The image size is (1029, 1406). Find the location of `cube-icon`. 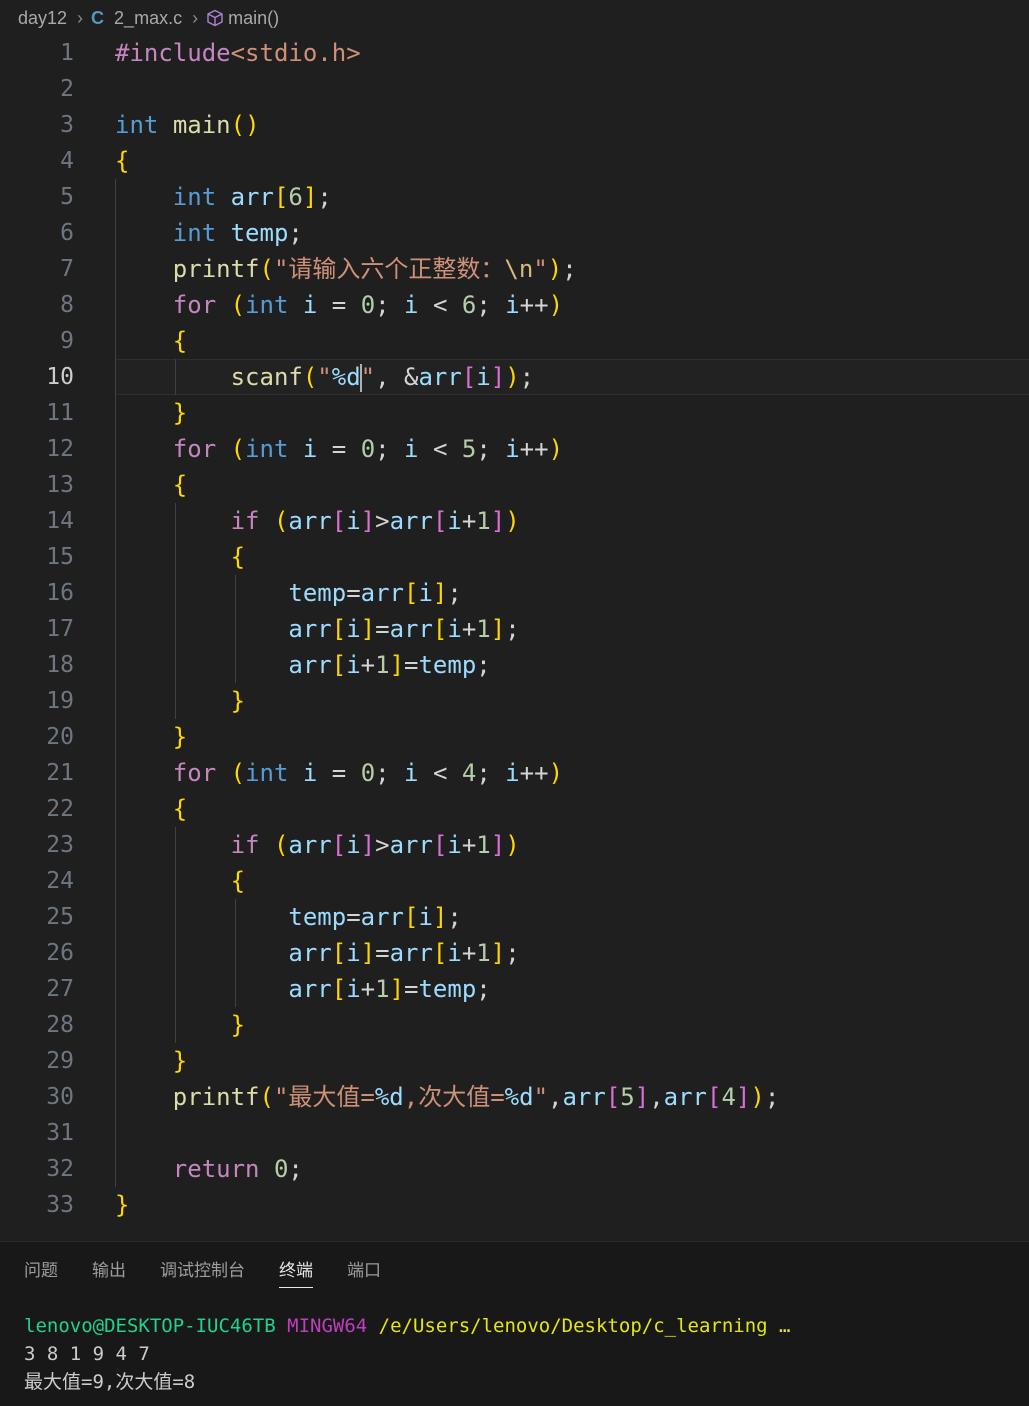

cube-icon is located at coordinates (215, 18).